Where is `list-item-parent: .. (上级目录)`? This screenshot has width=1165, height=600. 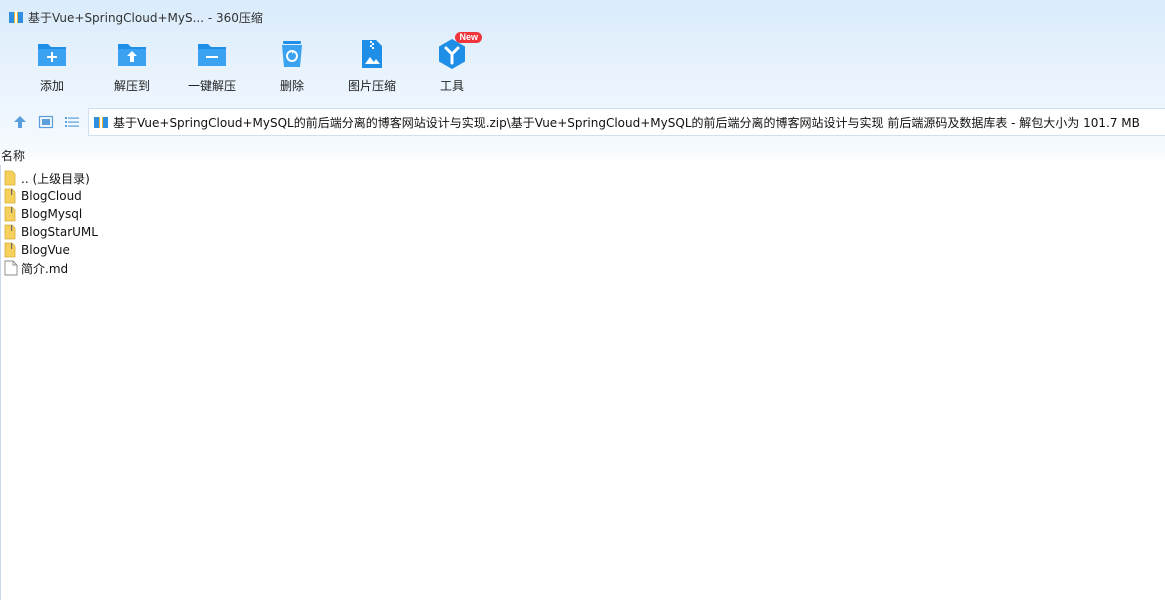
list-item-parent: .. (上级目录) is located at coordinates (51, 178).